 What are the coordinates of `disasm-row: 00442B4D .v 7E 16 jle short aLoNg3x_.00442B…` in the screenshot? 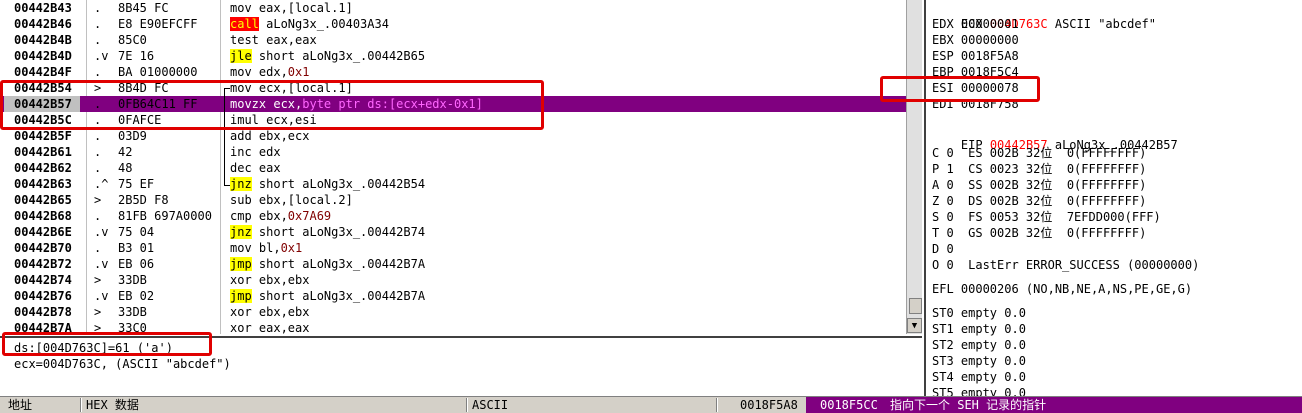 It's located at (453, 56).